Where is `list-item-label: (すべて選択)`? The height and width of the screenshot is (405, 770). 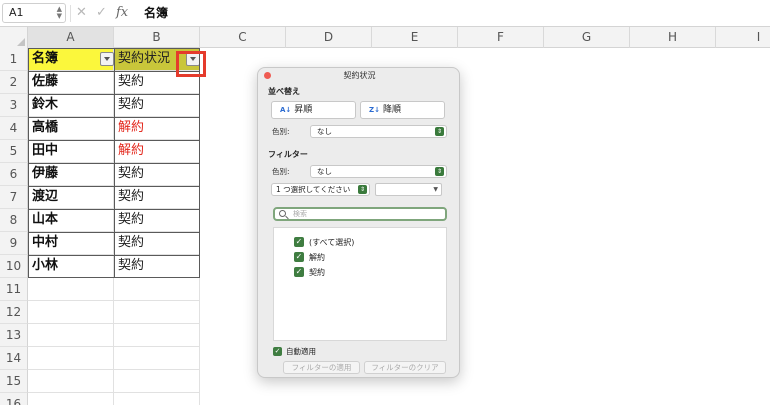 list-item-label: (すべて選択) is located at coordinates (332, 242).